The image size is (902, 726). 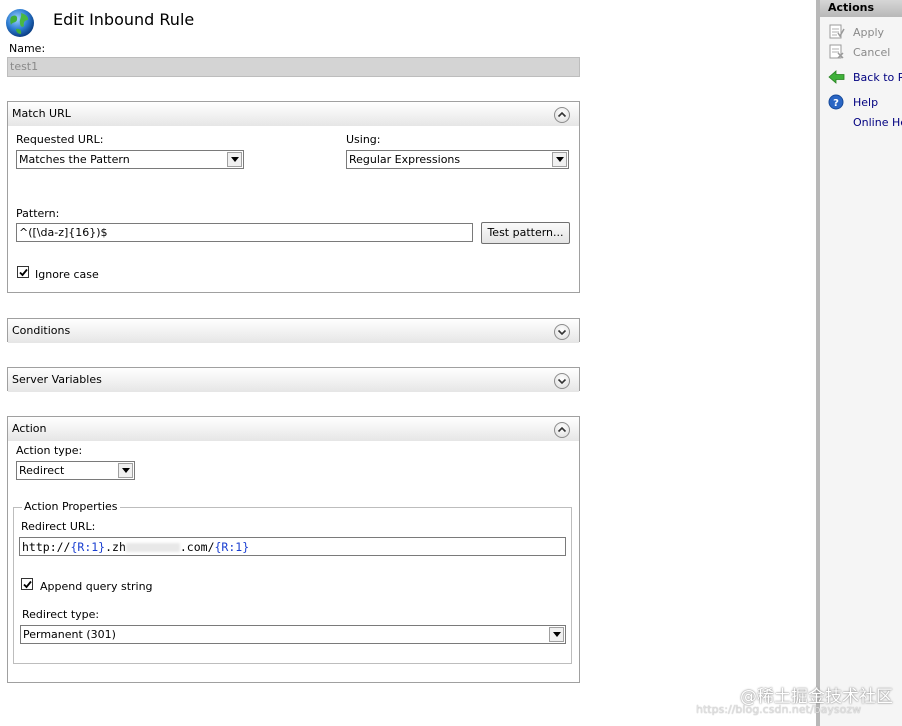 I want to click on match-url-header: Match URL, so click(x=293, y=114).